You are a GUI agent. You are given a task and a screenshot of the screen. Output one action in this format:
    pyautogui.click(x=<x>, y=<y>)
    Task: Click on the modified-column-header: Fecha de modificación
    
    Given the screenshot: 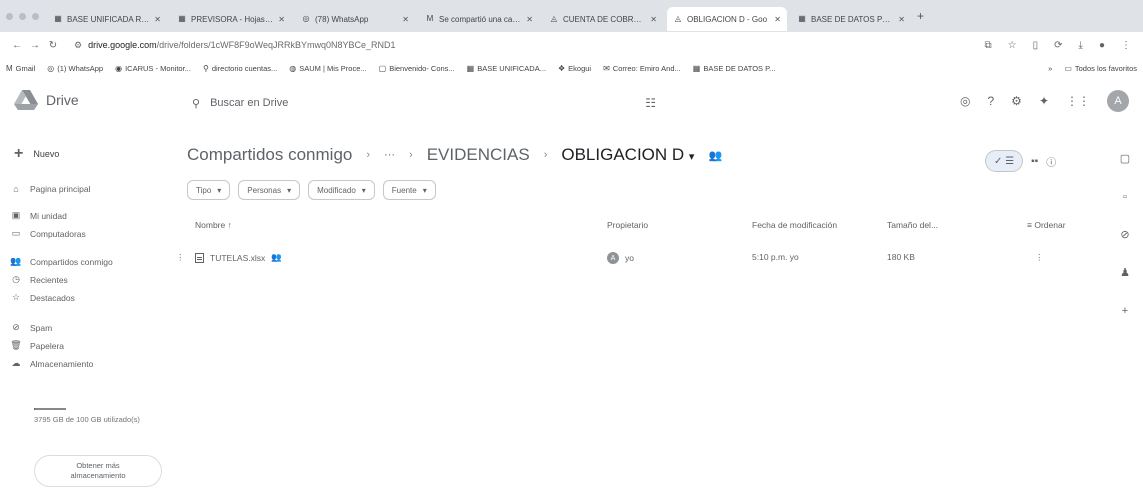 What is the action you would take?
    pyautogui.click(x=794, y=225)
    